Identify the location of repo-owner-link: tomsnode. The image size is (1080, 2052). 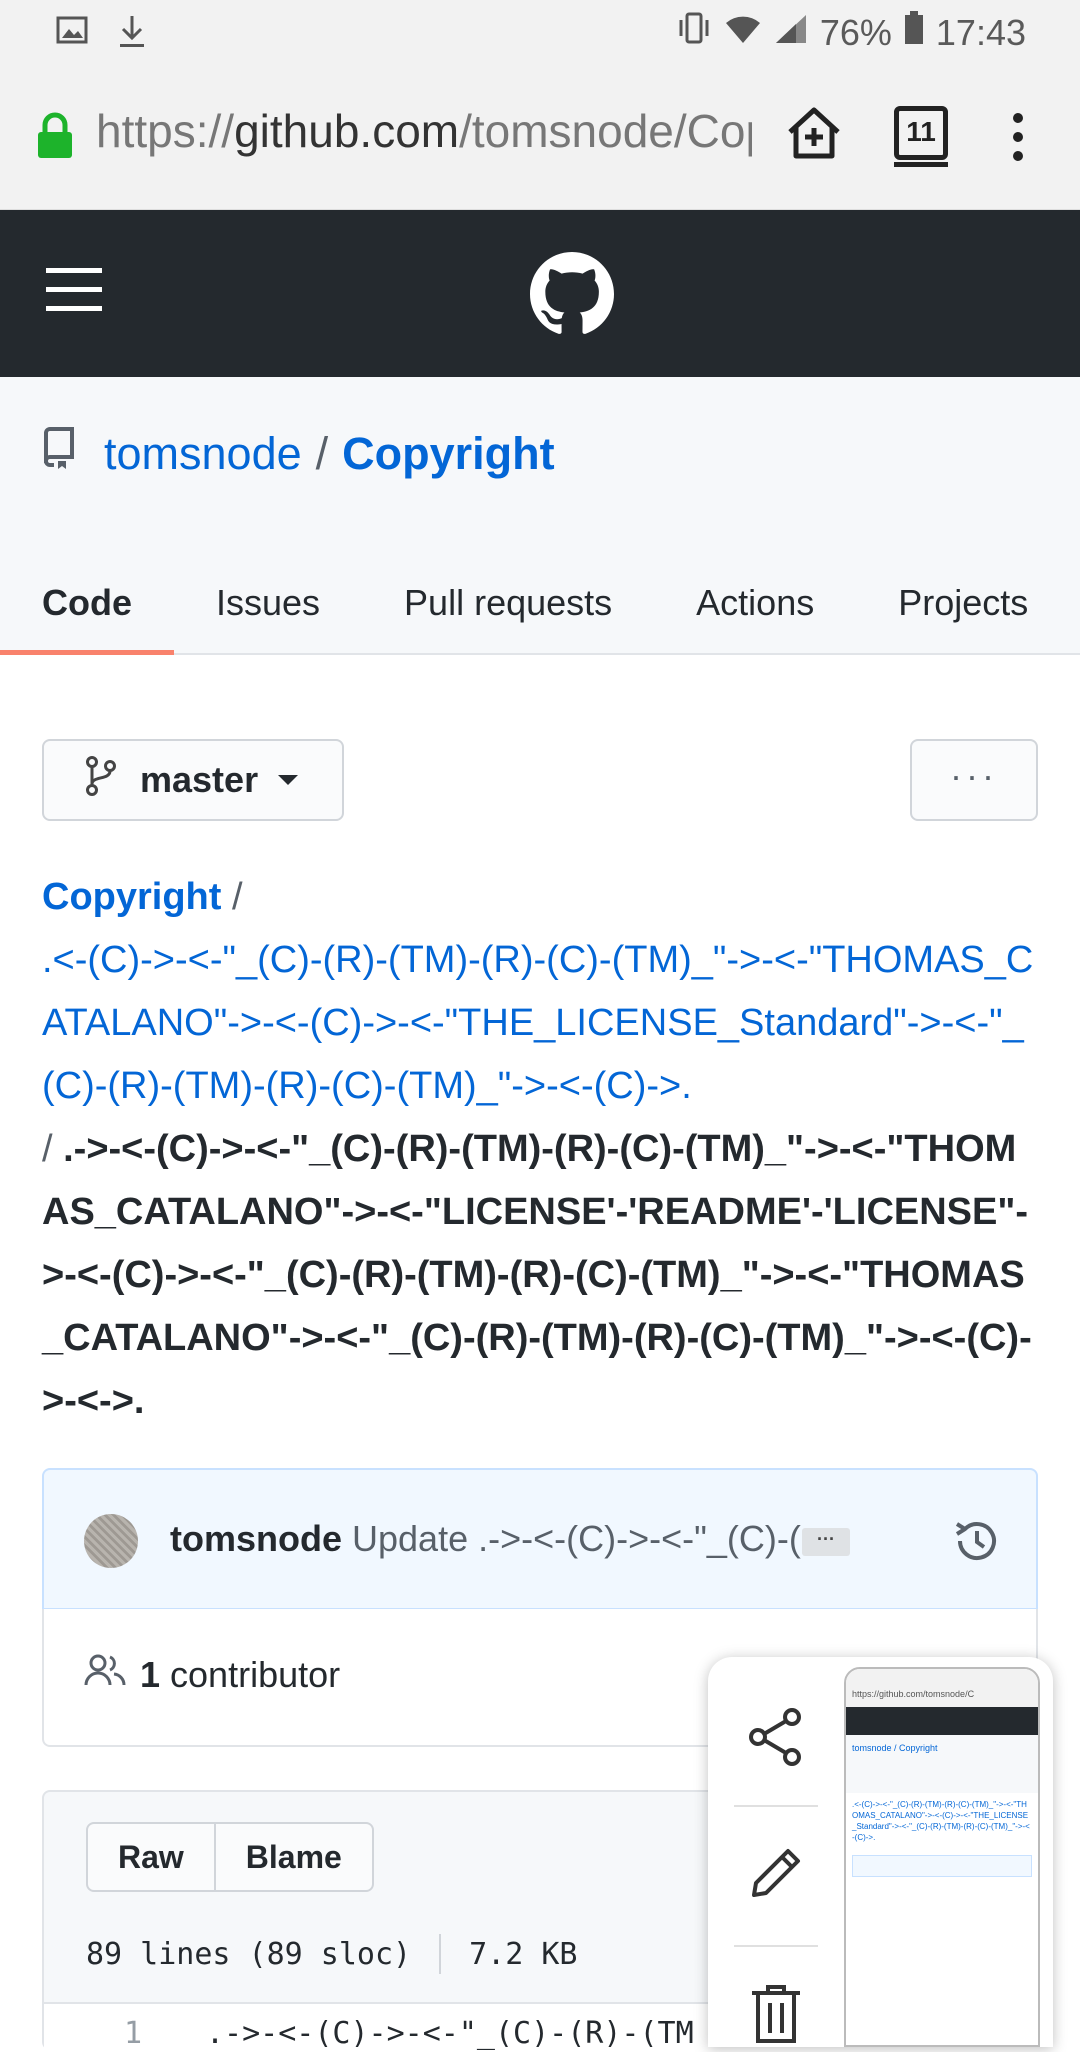
(203, 454).